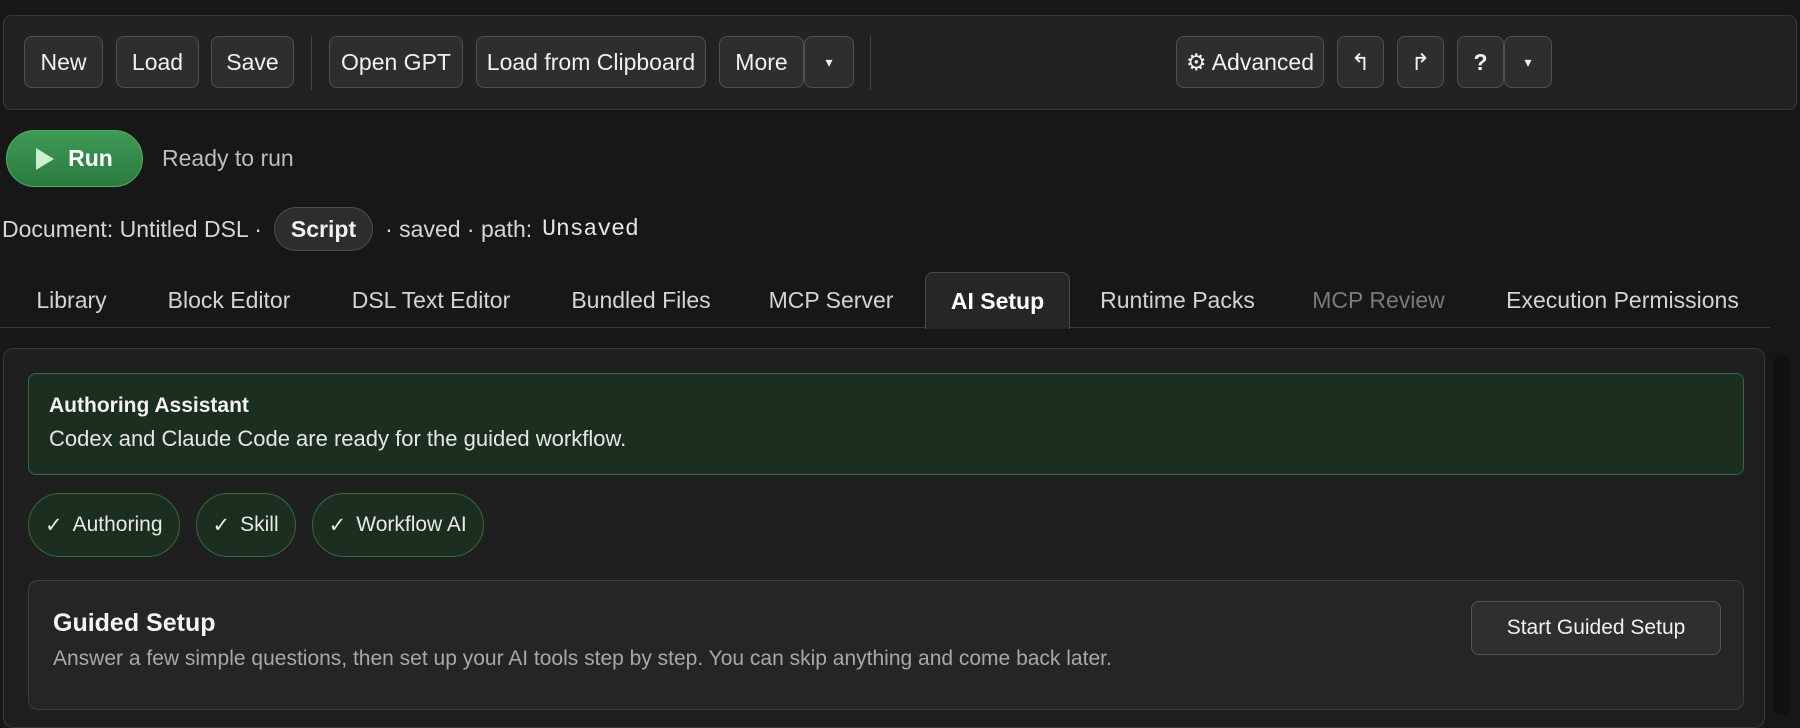 Image resolution: width=1800 pixels, height=728 pixels. Describe the element at coordinates (1378, 300) in the screenshot. I see `tab-mcp-review: MCP Review` at that location.